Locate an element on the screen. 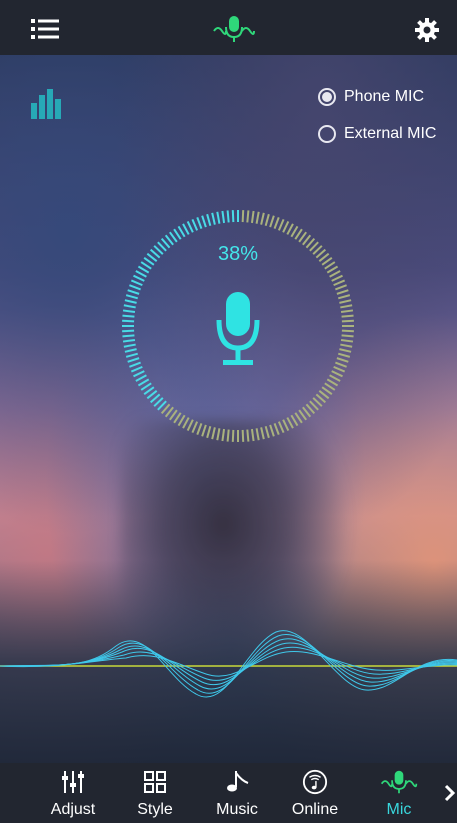 The width and height of the screenshot is (457, 823). sliders-icon is located at coordinates (73, 782).